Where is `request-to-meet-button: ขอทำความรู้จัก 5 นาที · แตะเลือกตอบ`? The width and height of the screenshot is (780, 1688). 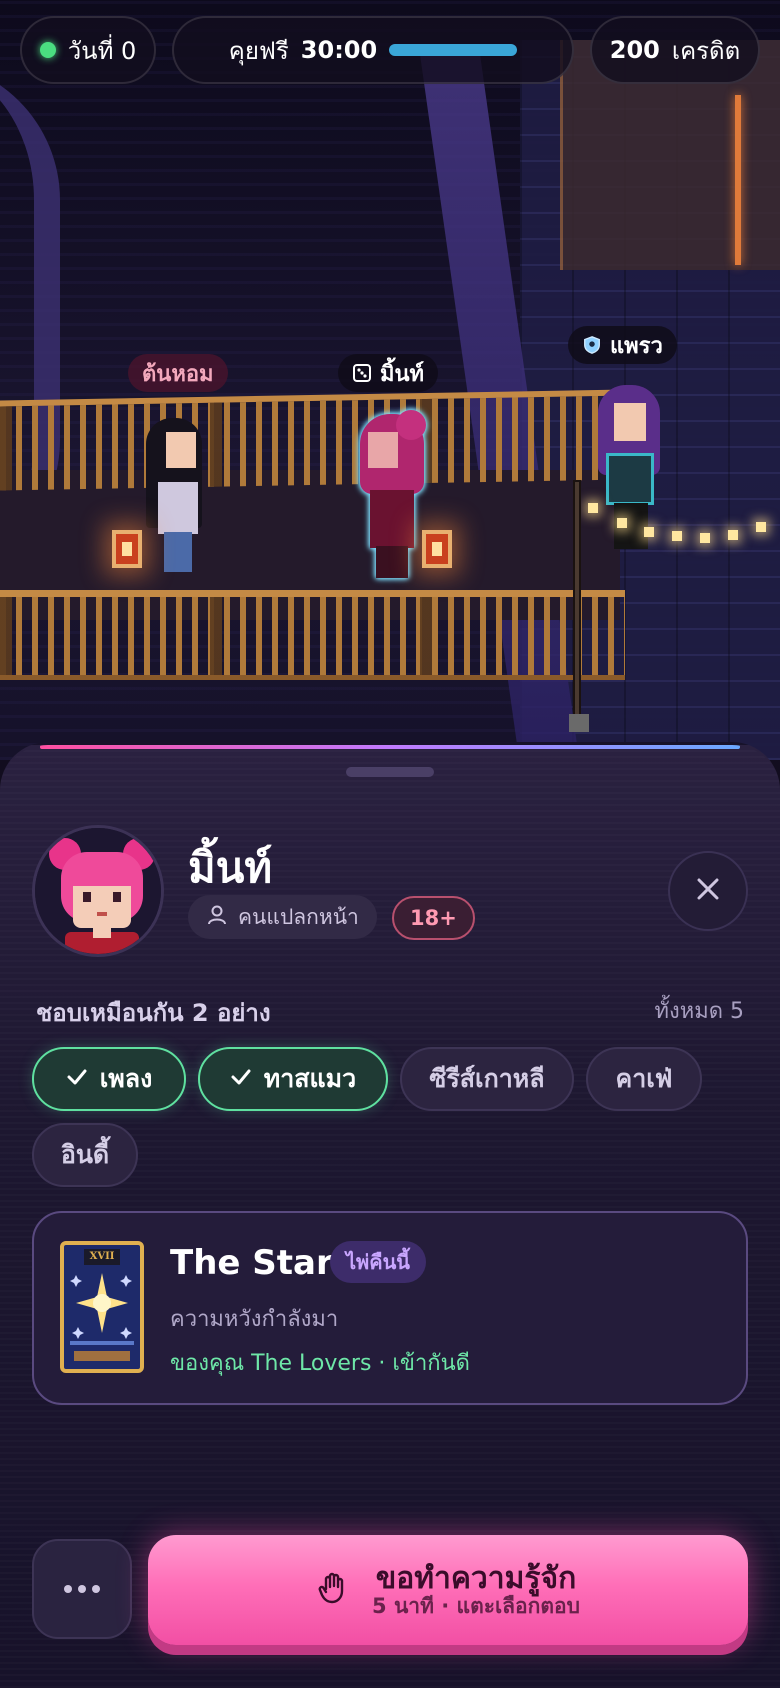
request-to-meet-button: ขอทำความรู้จัก 5 นาที · แตะเลือกตอบ is located at coordinates (448, 1590).